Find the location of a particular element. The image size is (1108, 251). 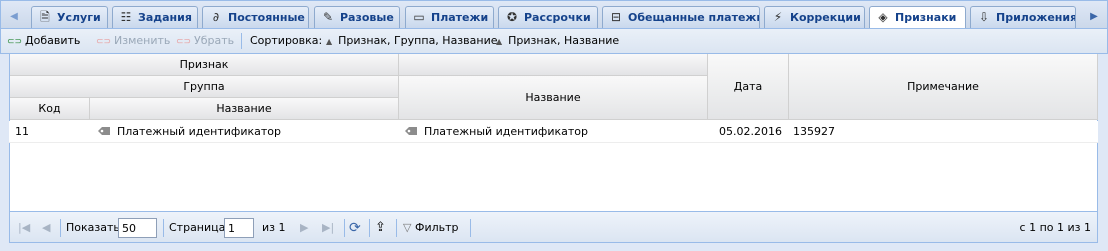

wand-icon: ⚡ is located at coordinates (778, 17).